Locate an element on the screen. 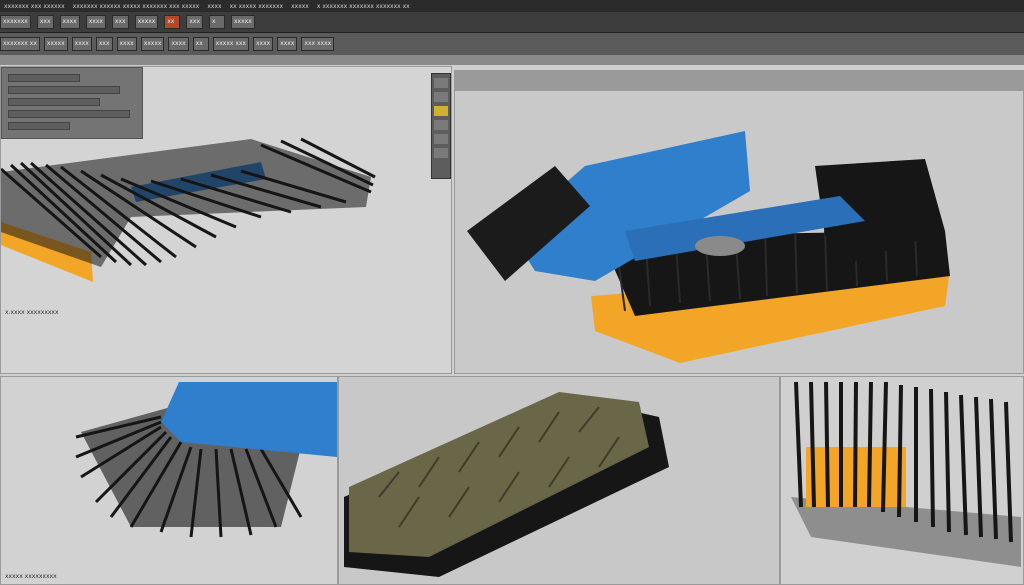 This screenshot has width=1024, height=585. menu-item: xxxx is located at coordinates (214, 6).